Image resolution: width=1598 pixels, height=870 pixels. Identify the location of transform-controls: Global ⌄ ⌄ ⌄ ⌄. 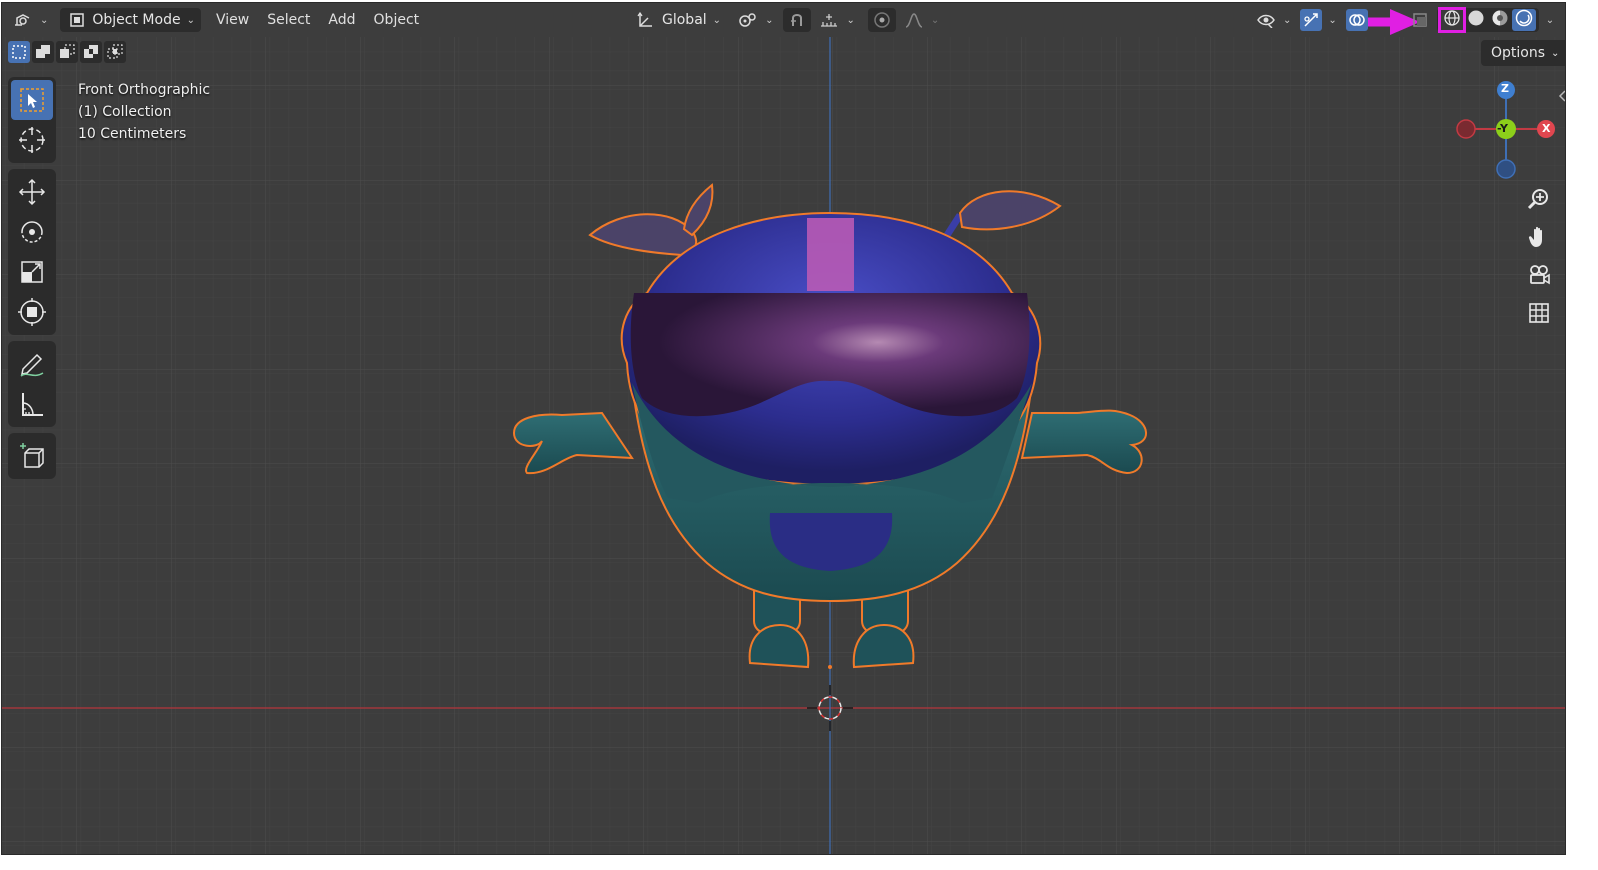
(785, 20).